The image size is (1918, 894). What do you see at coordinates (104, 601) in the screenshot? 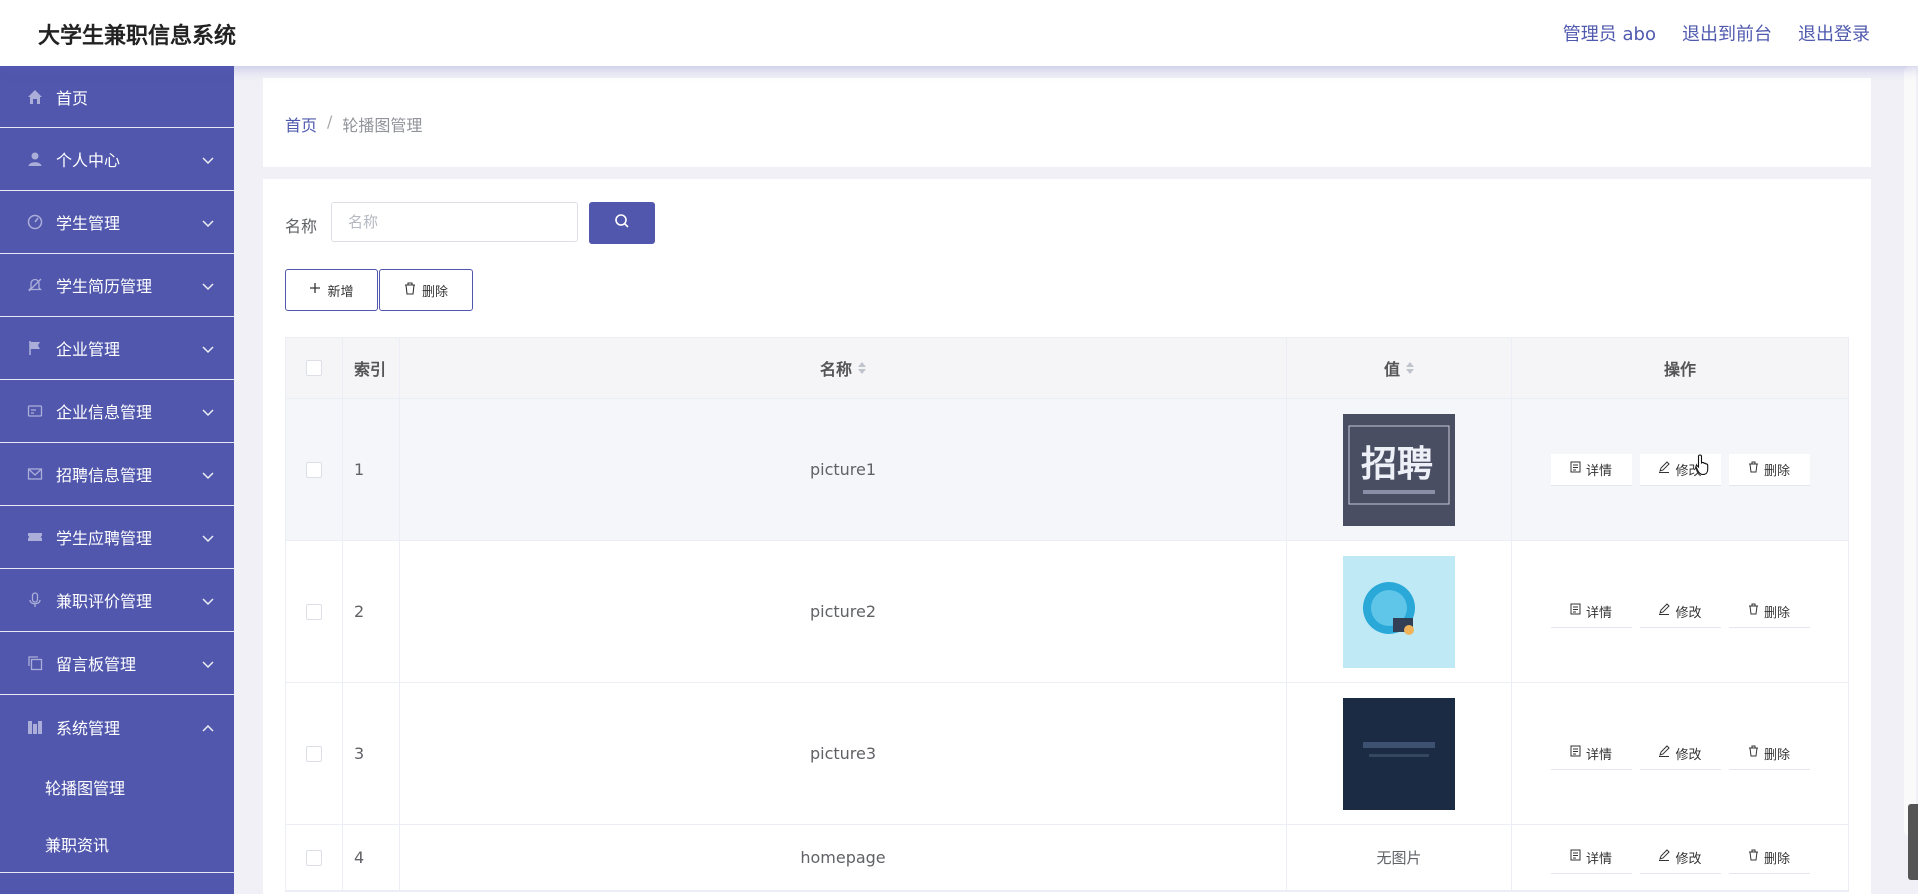
I see `sidebar-item-label: 兼职评价管理` at bounding box center [104, 601].